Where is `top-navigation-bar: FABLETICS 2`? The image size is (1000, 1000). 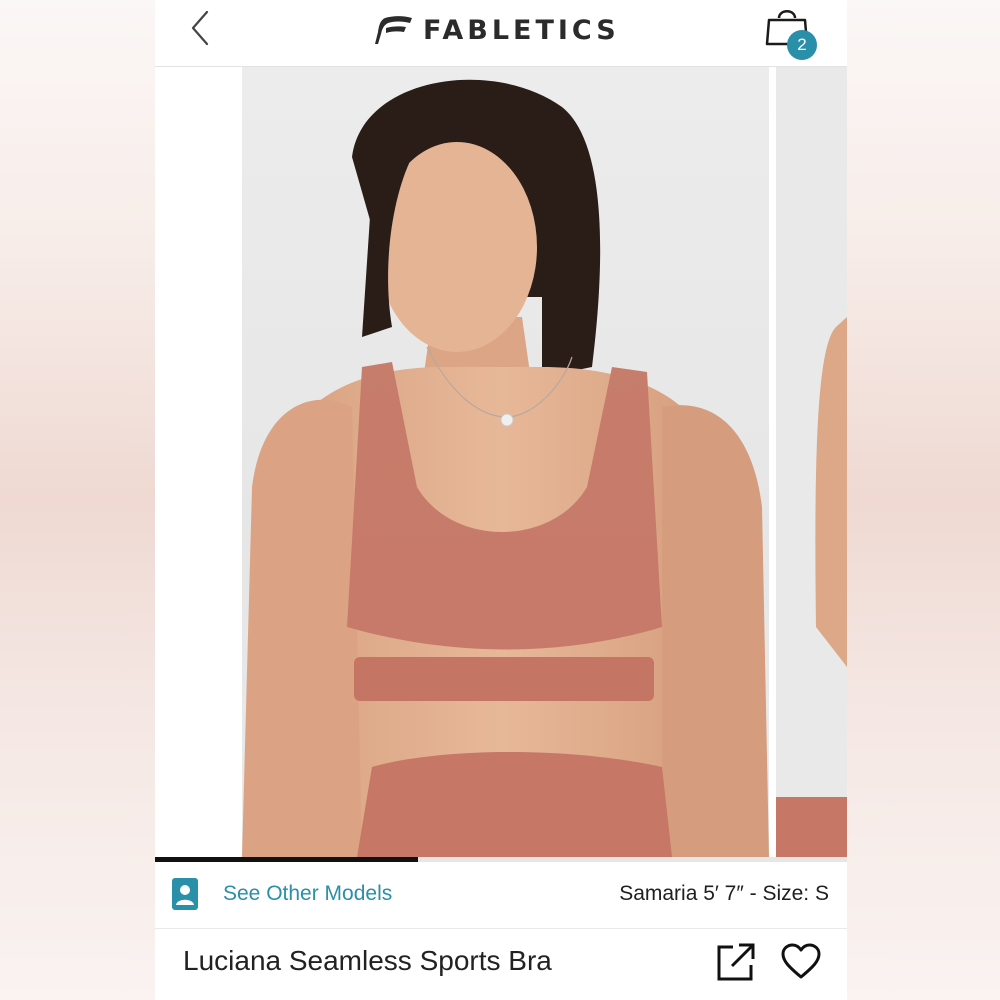 top-navigation-bar: FABLETICS 2 is located at coordinates (501, 33).